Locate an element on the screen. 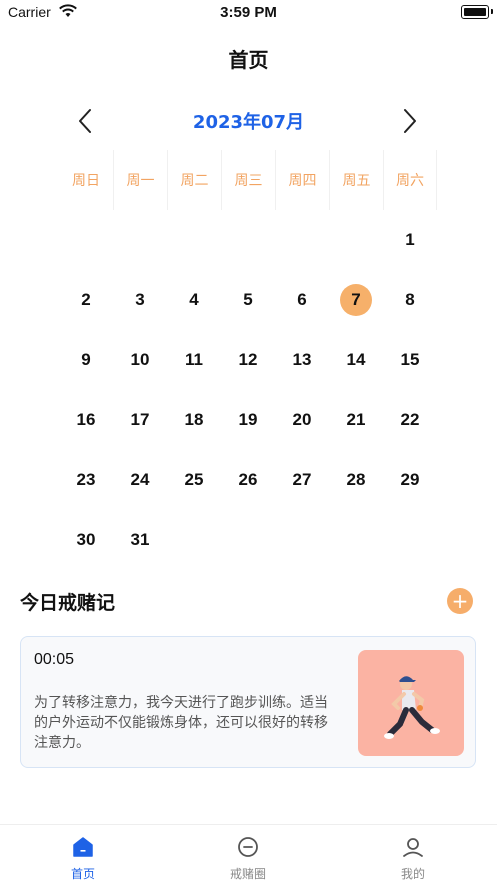 The width and height of the screenshot is (497, 884). calendar-day-number: 4 is located at coordinates (194, 299).